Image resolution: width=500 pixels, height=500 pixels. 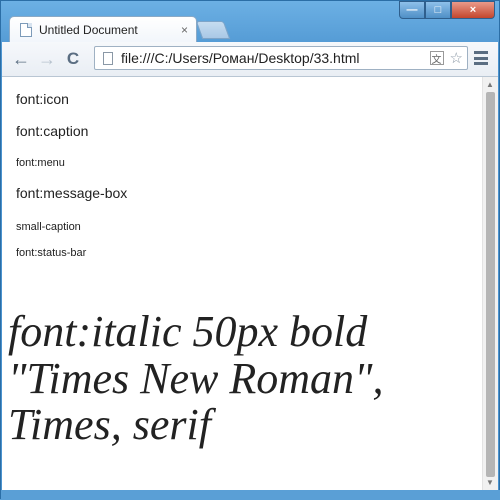 I want to click on text-small-caption: small-caption, so click(x=48, y=227).